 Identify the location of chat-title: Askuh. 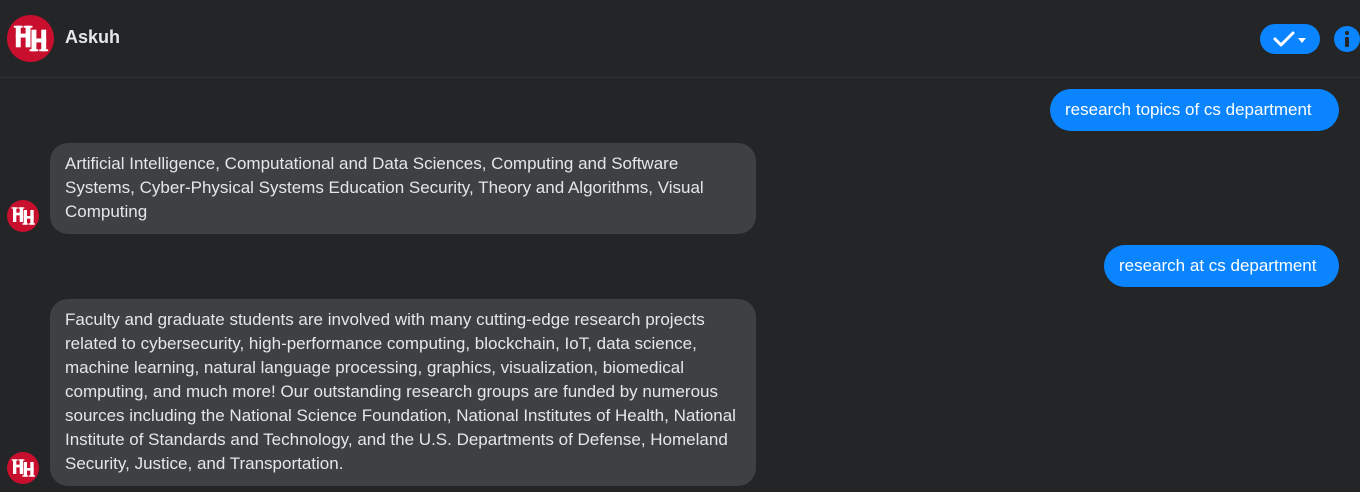
(93, 37).